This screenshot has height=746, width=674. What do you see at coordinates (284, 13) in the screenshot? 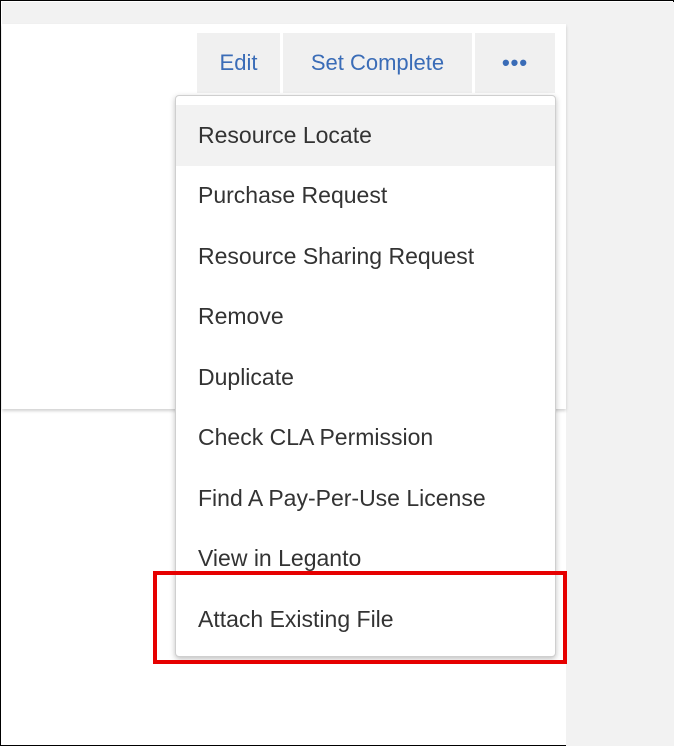
I see `top-strip` at bounding box center [284, 13].